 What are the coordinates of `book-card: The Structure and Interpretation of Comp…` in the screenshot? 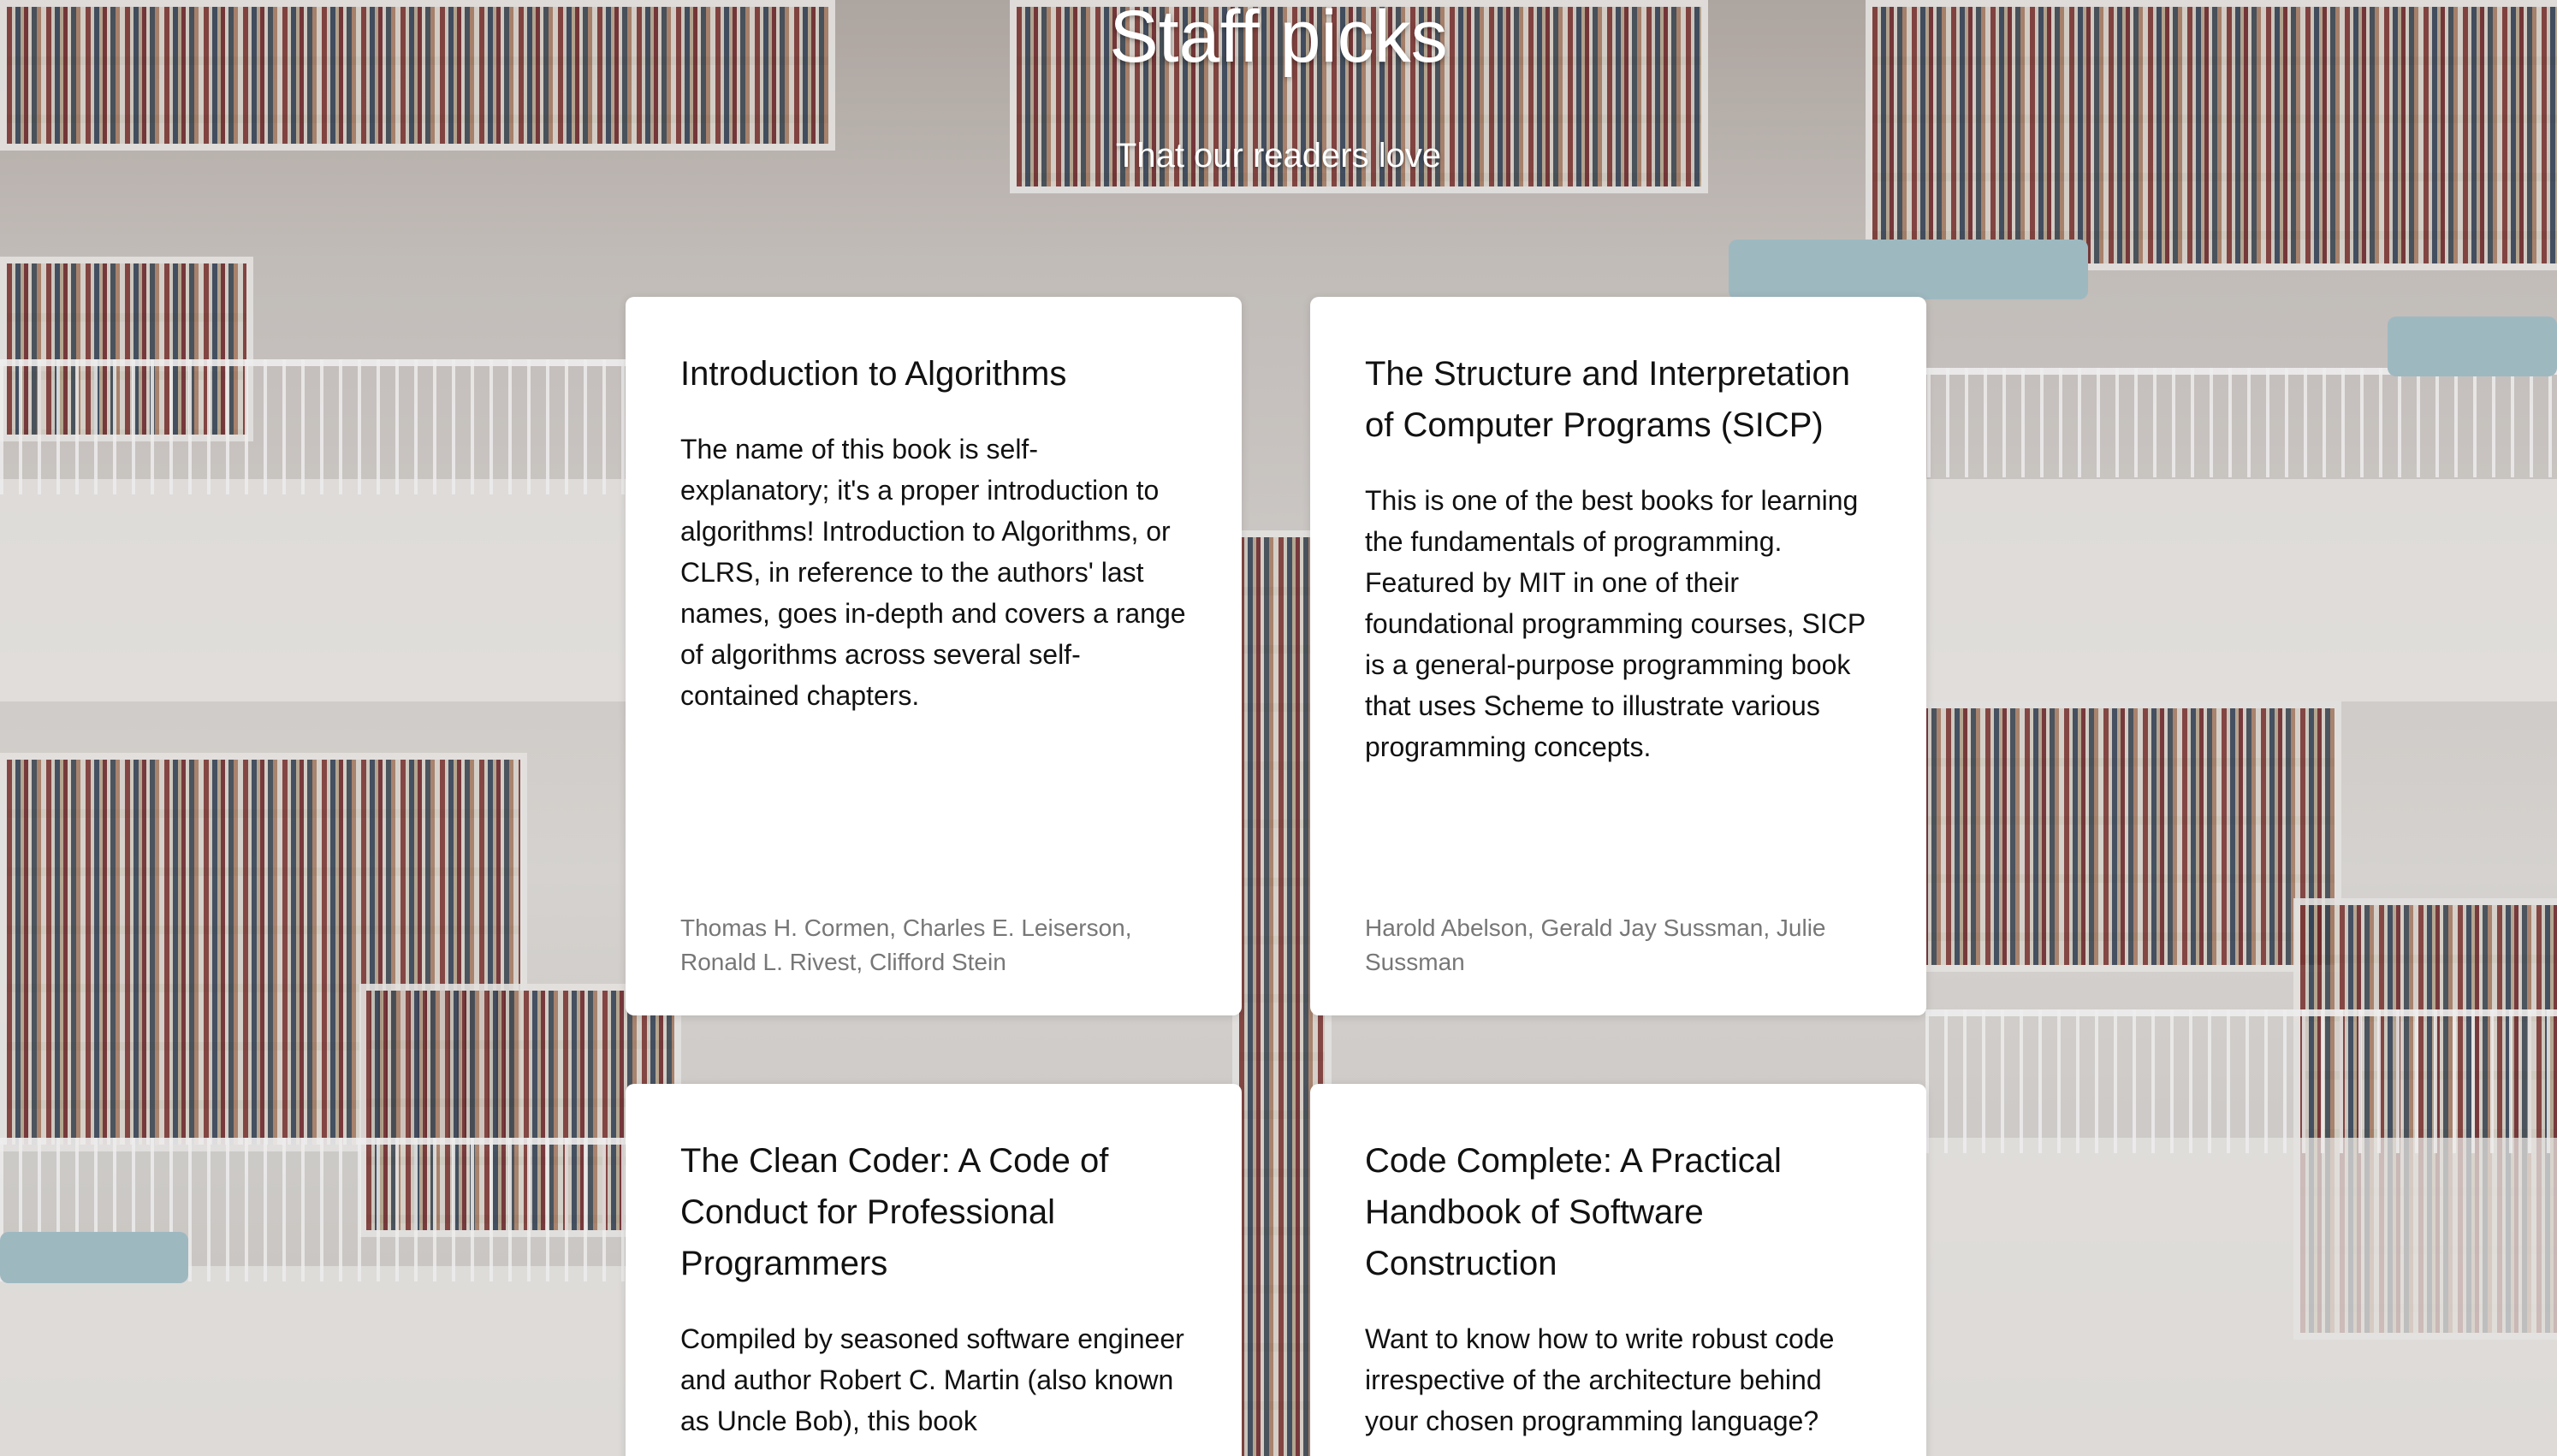 It's located at (1618, 656).